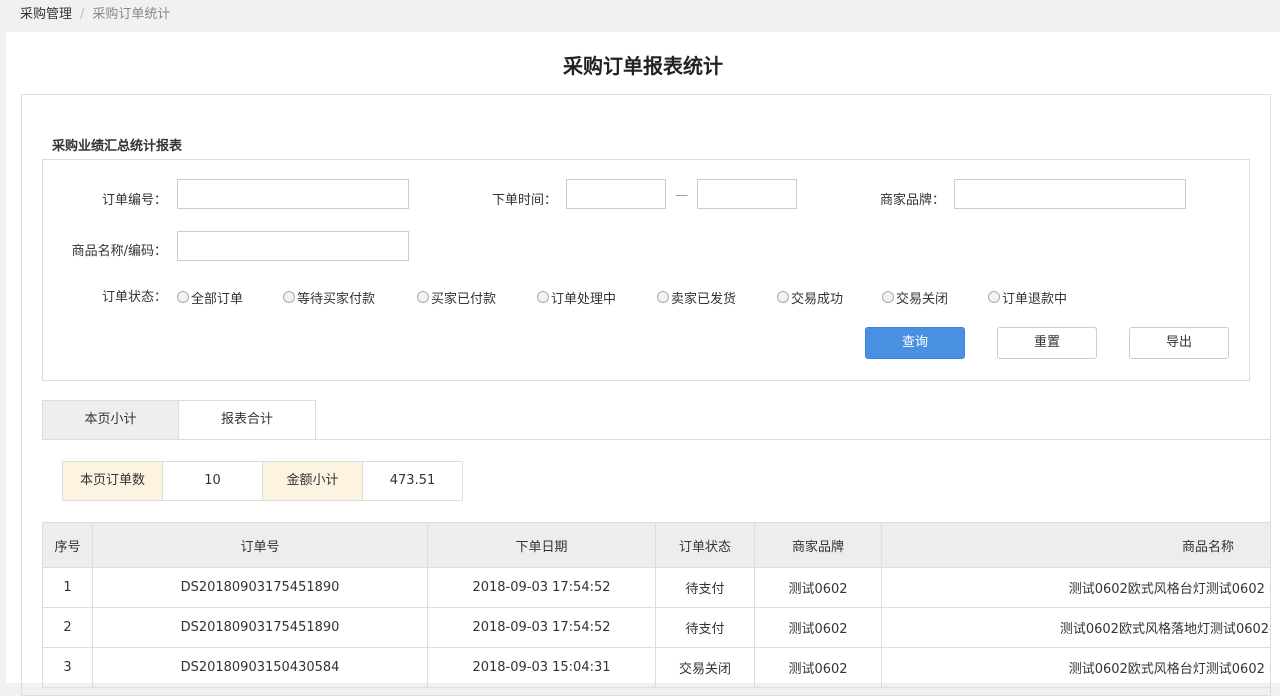 The height and width of the screenshot is (696, 1280). I want to click on cell-order-date: 2018-09-03 15:04:31, so click(541, 667).